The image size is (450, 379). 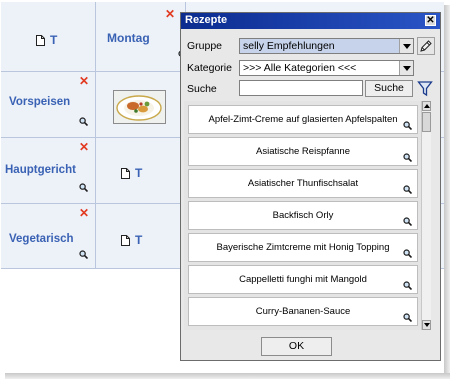 I want to click on list-item: Backfisch Orly, so click(x=303, y=215).